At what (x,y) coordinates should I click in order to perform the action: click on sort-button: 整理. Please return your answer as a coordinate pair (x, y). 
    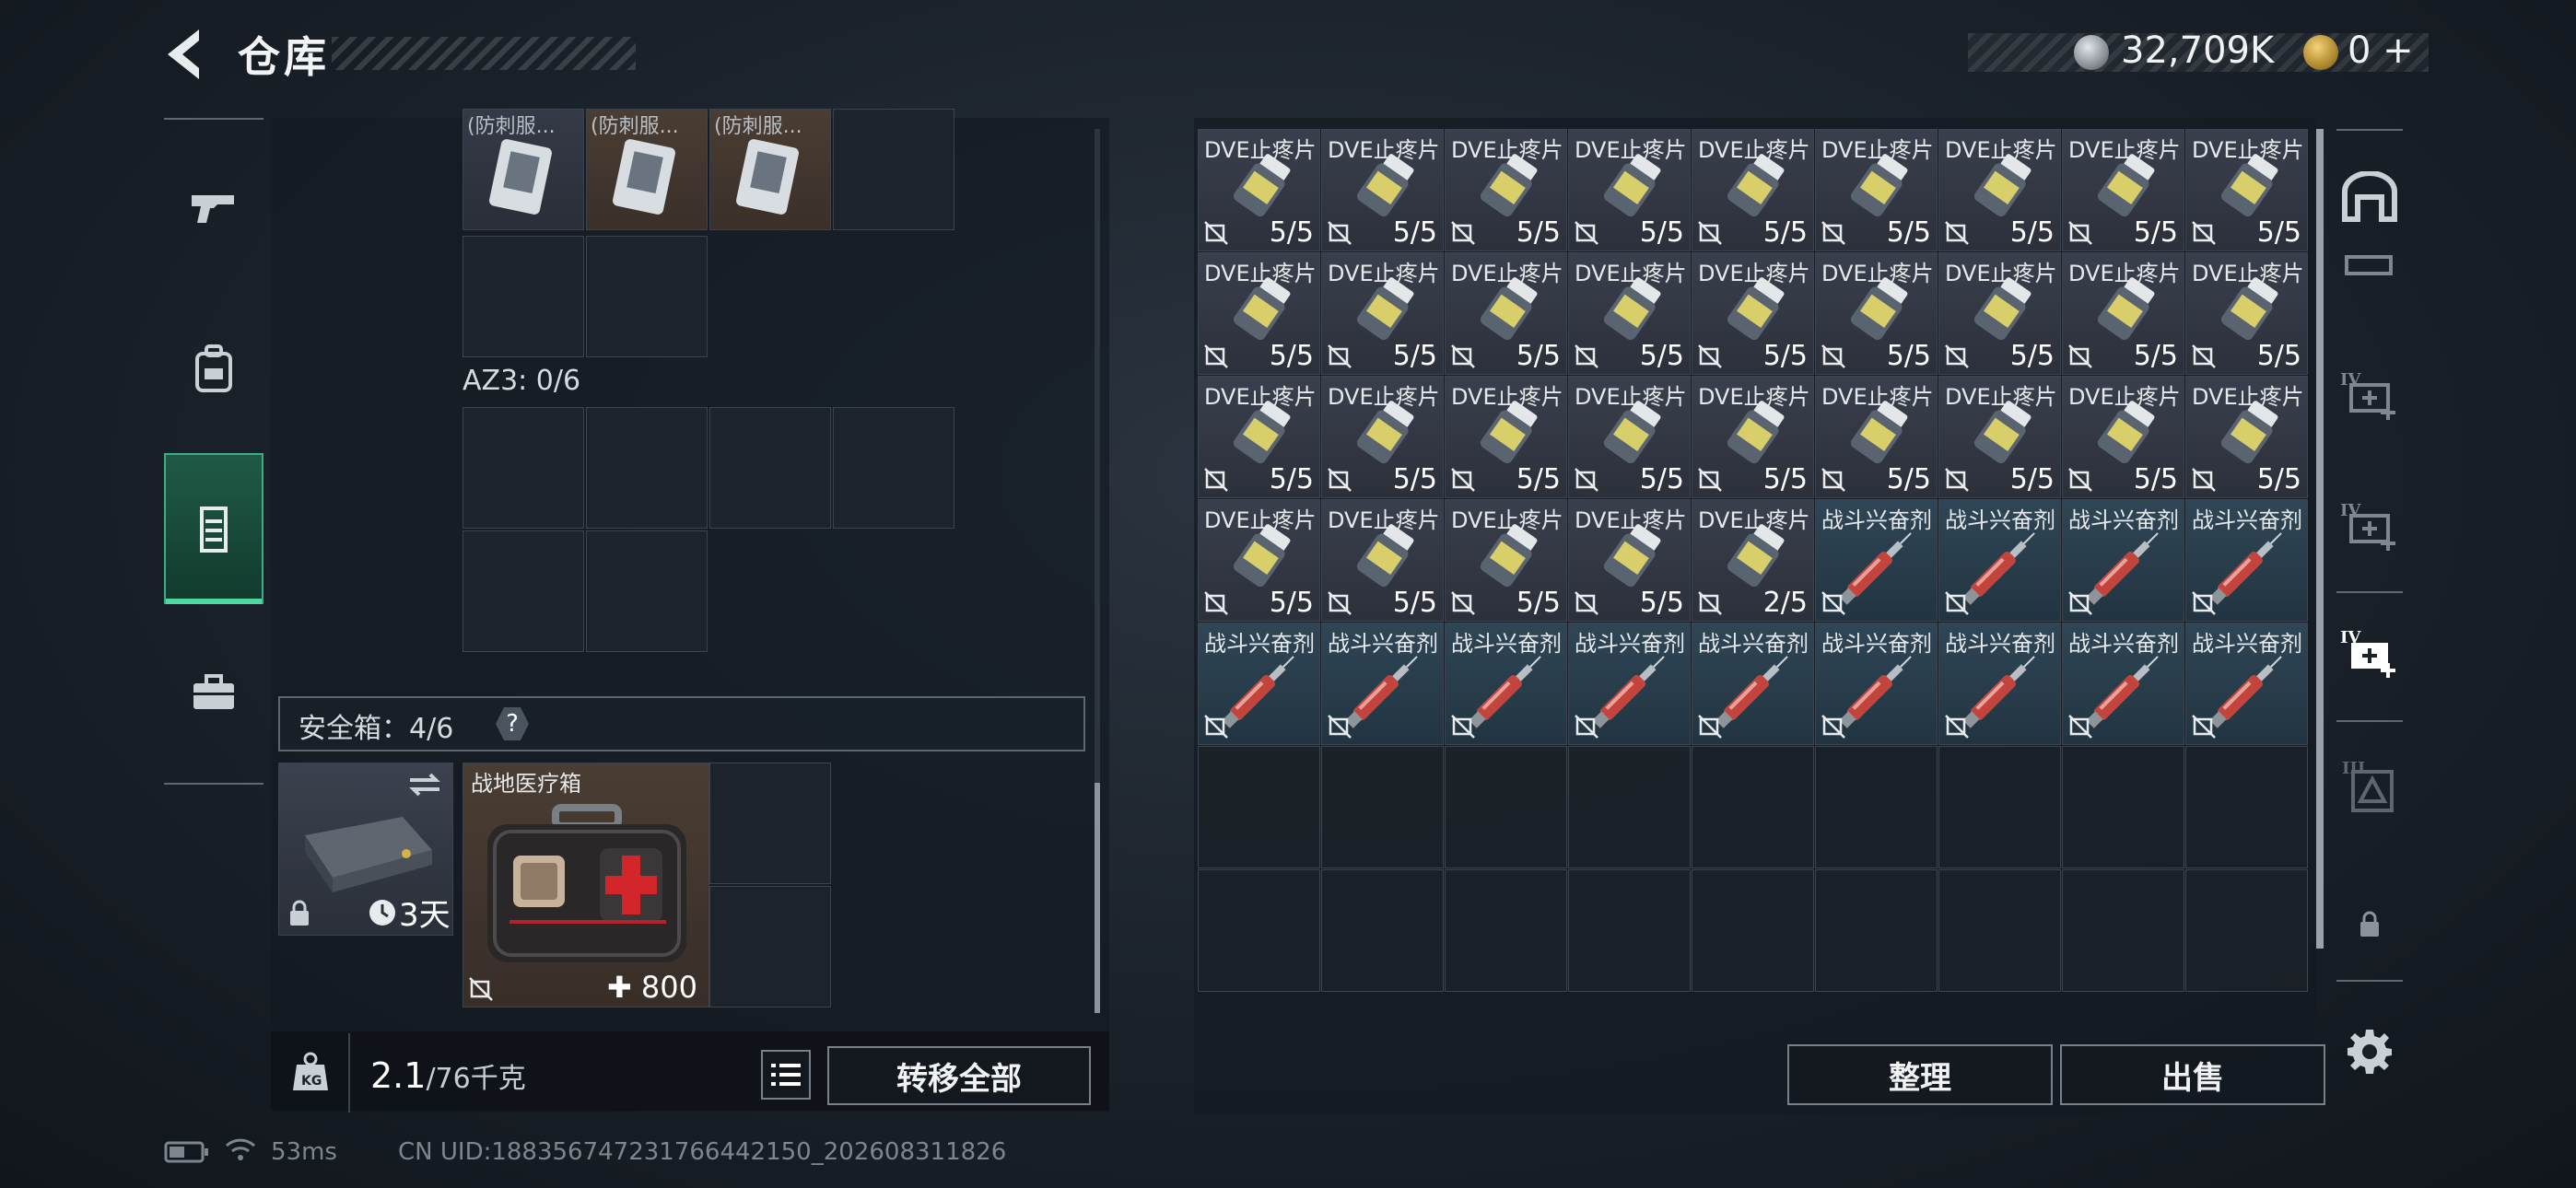
    Looking at the image, I should click on (1920, 1074).